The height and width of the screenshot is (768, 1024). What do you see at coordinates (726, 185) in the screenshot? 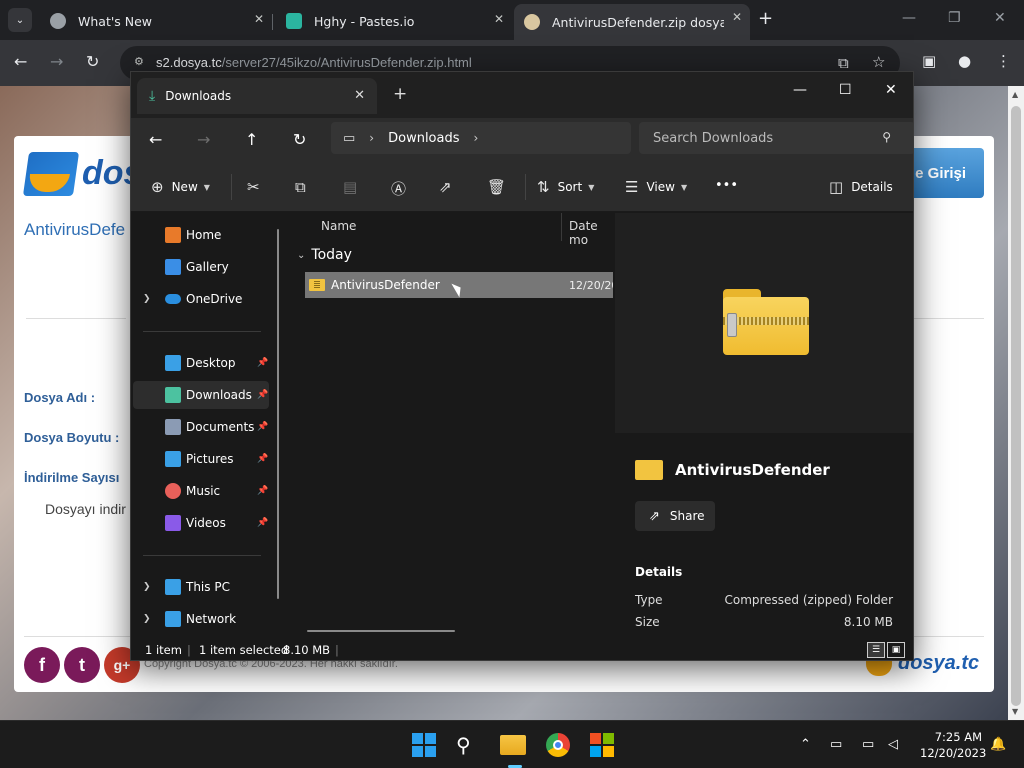
I see `more-options-button: •••` at bounding box center [726, 185].